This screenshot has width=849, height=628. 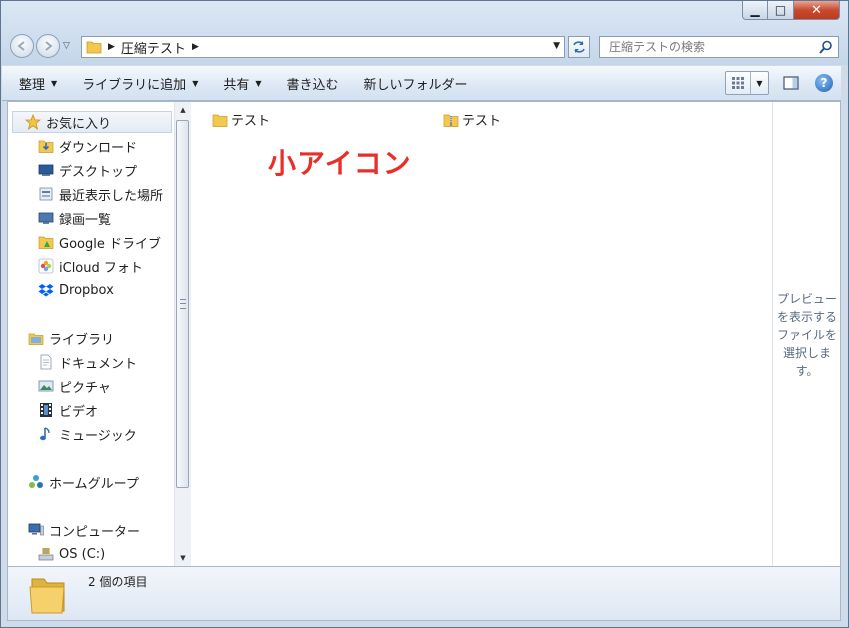 I want to click on nav-item-documents: ドキュメント, so click(x=87, y=362).